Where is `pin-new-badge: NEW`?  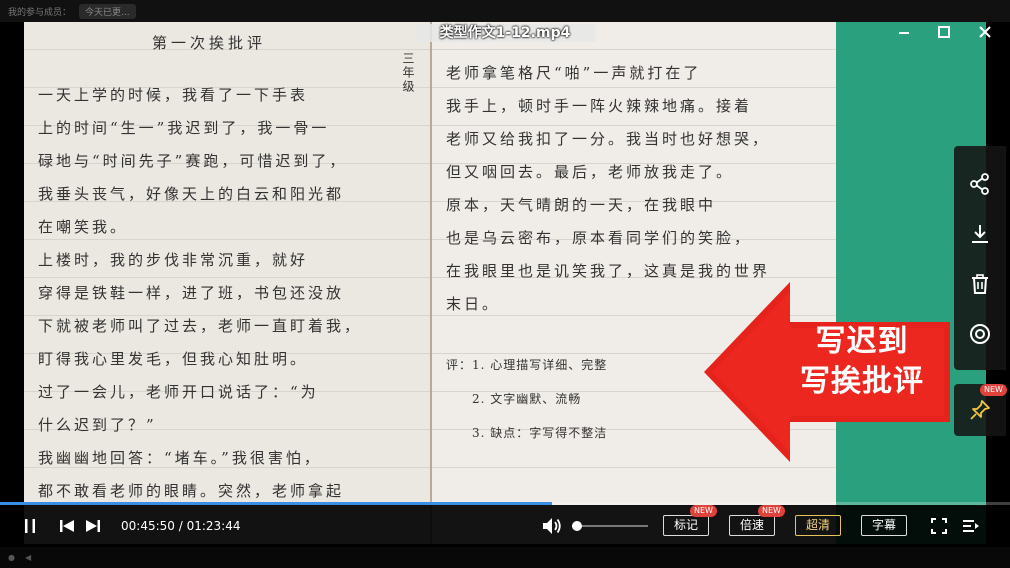 pin-new-badge: NEW is located at coordinates (993, 390).